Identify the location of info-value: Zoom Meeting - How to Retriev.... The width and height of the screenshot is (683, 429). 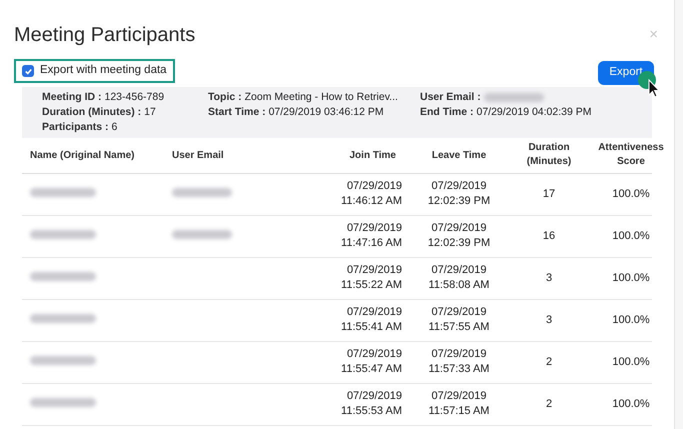
(321, 97).